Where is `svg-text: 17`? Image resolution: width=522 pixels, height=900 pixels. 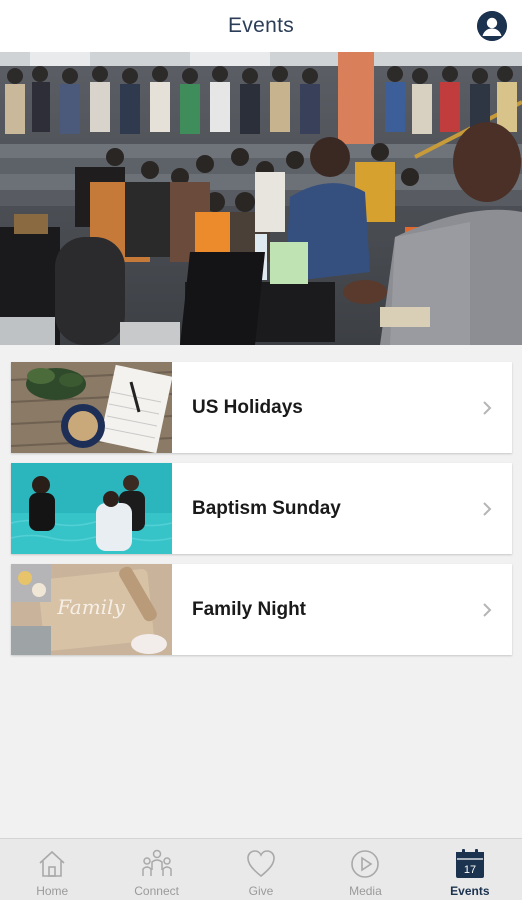 svg-text: 17 is located at coordinates (470, 870).